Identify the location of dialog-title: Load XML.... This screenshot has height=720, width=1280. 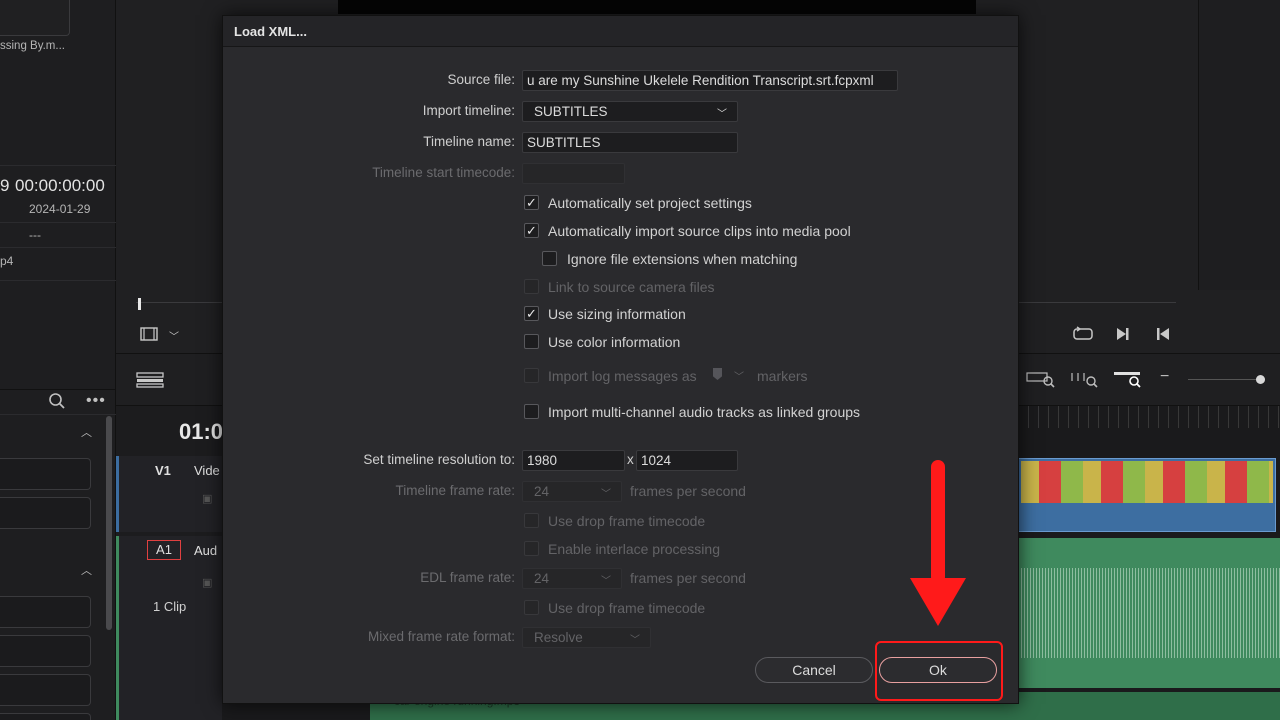
(620, 31).